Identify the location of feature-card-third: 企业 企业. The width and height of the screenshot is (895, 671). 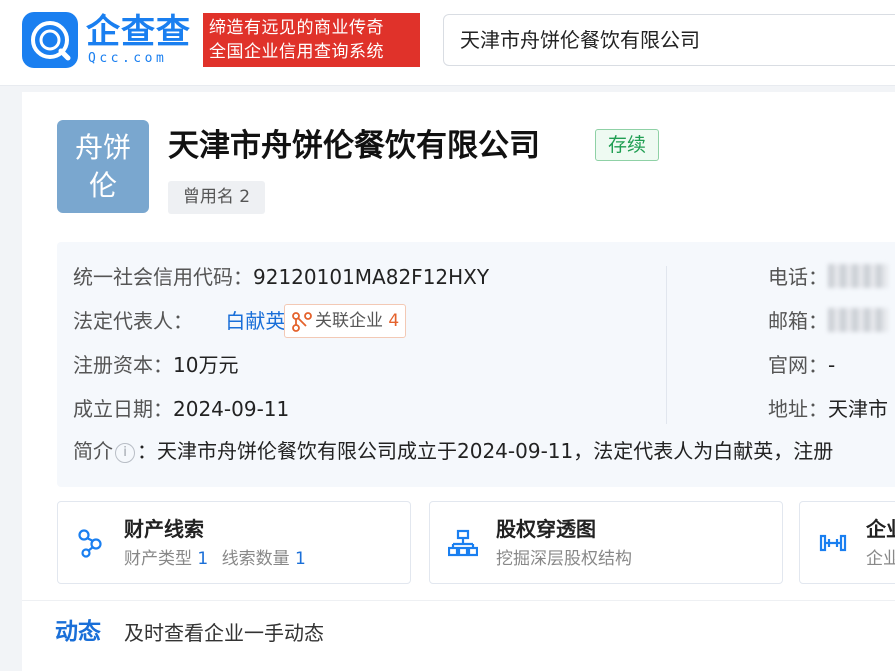
(847, 542).